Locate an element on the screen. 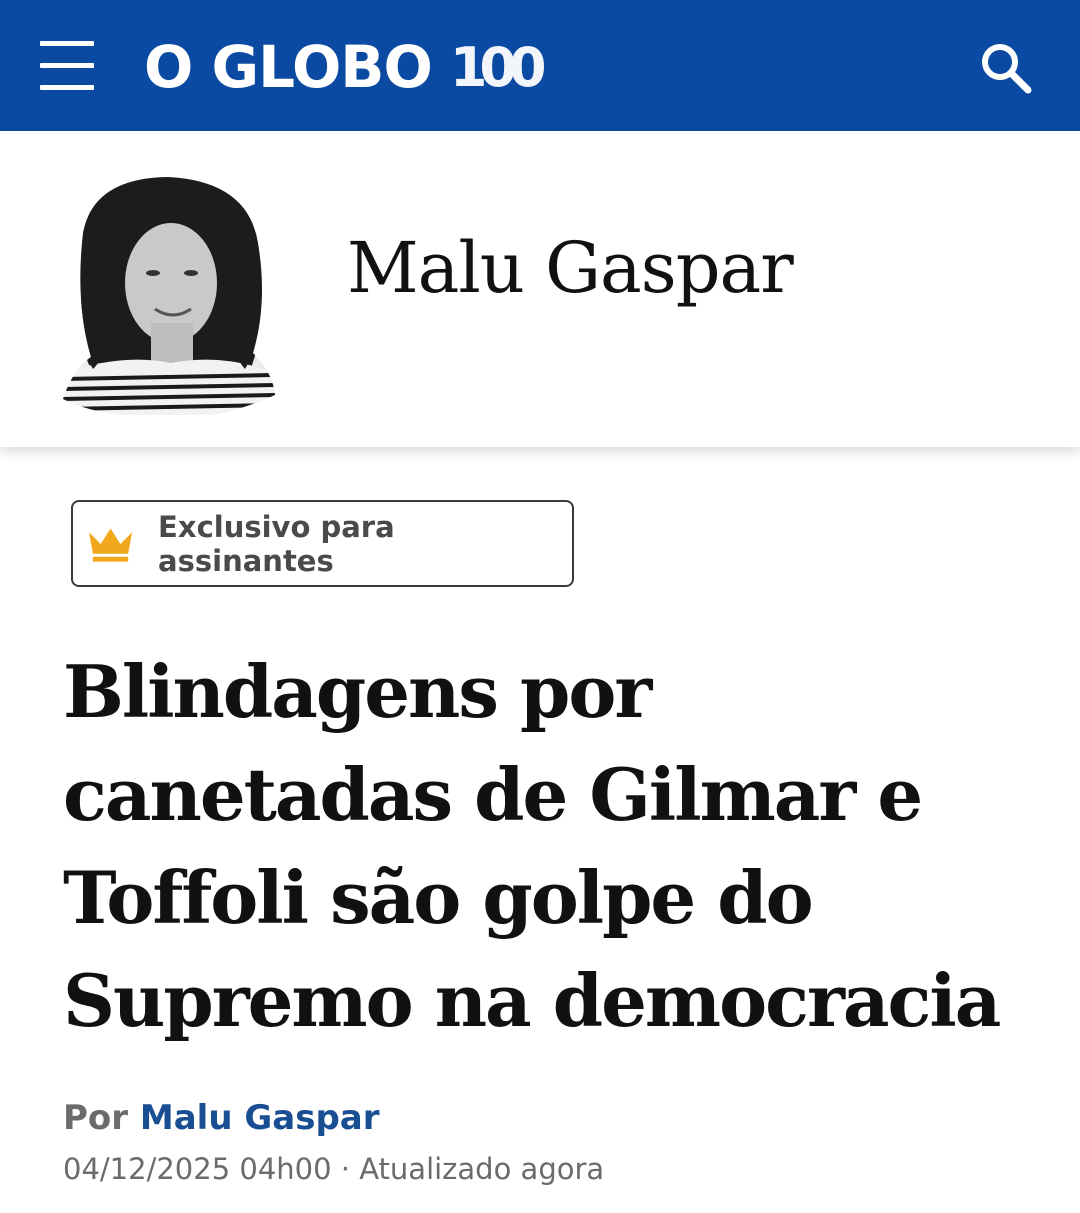  author-name: Malu Gaspar is located at coordinates (570, 268).